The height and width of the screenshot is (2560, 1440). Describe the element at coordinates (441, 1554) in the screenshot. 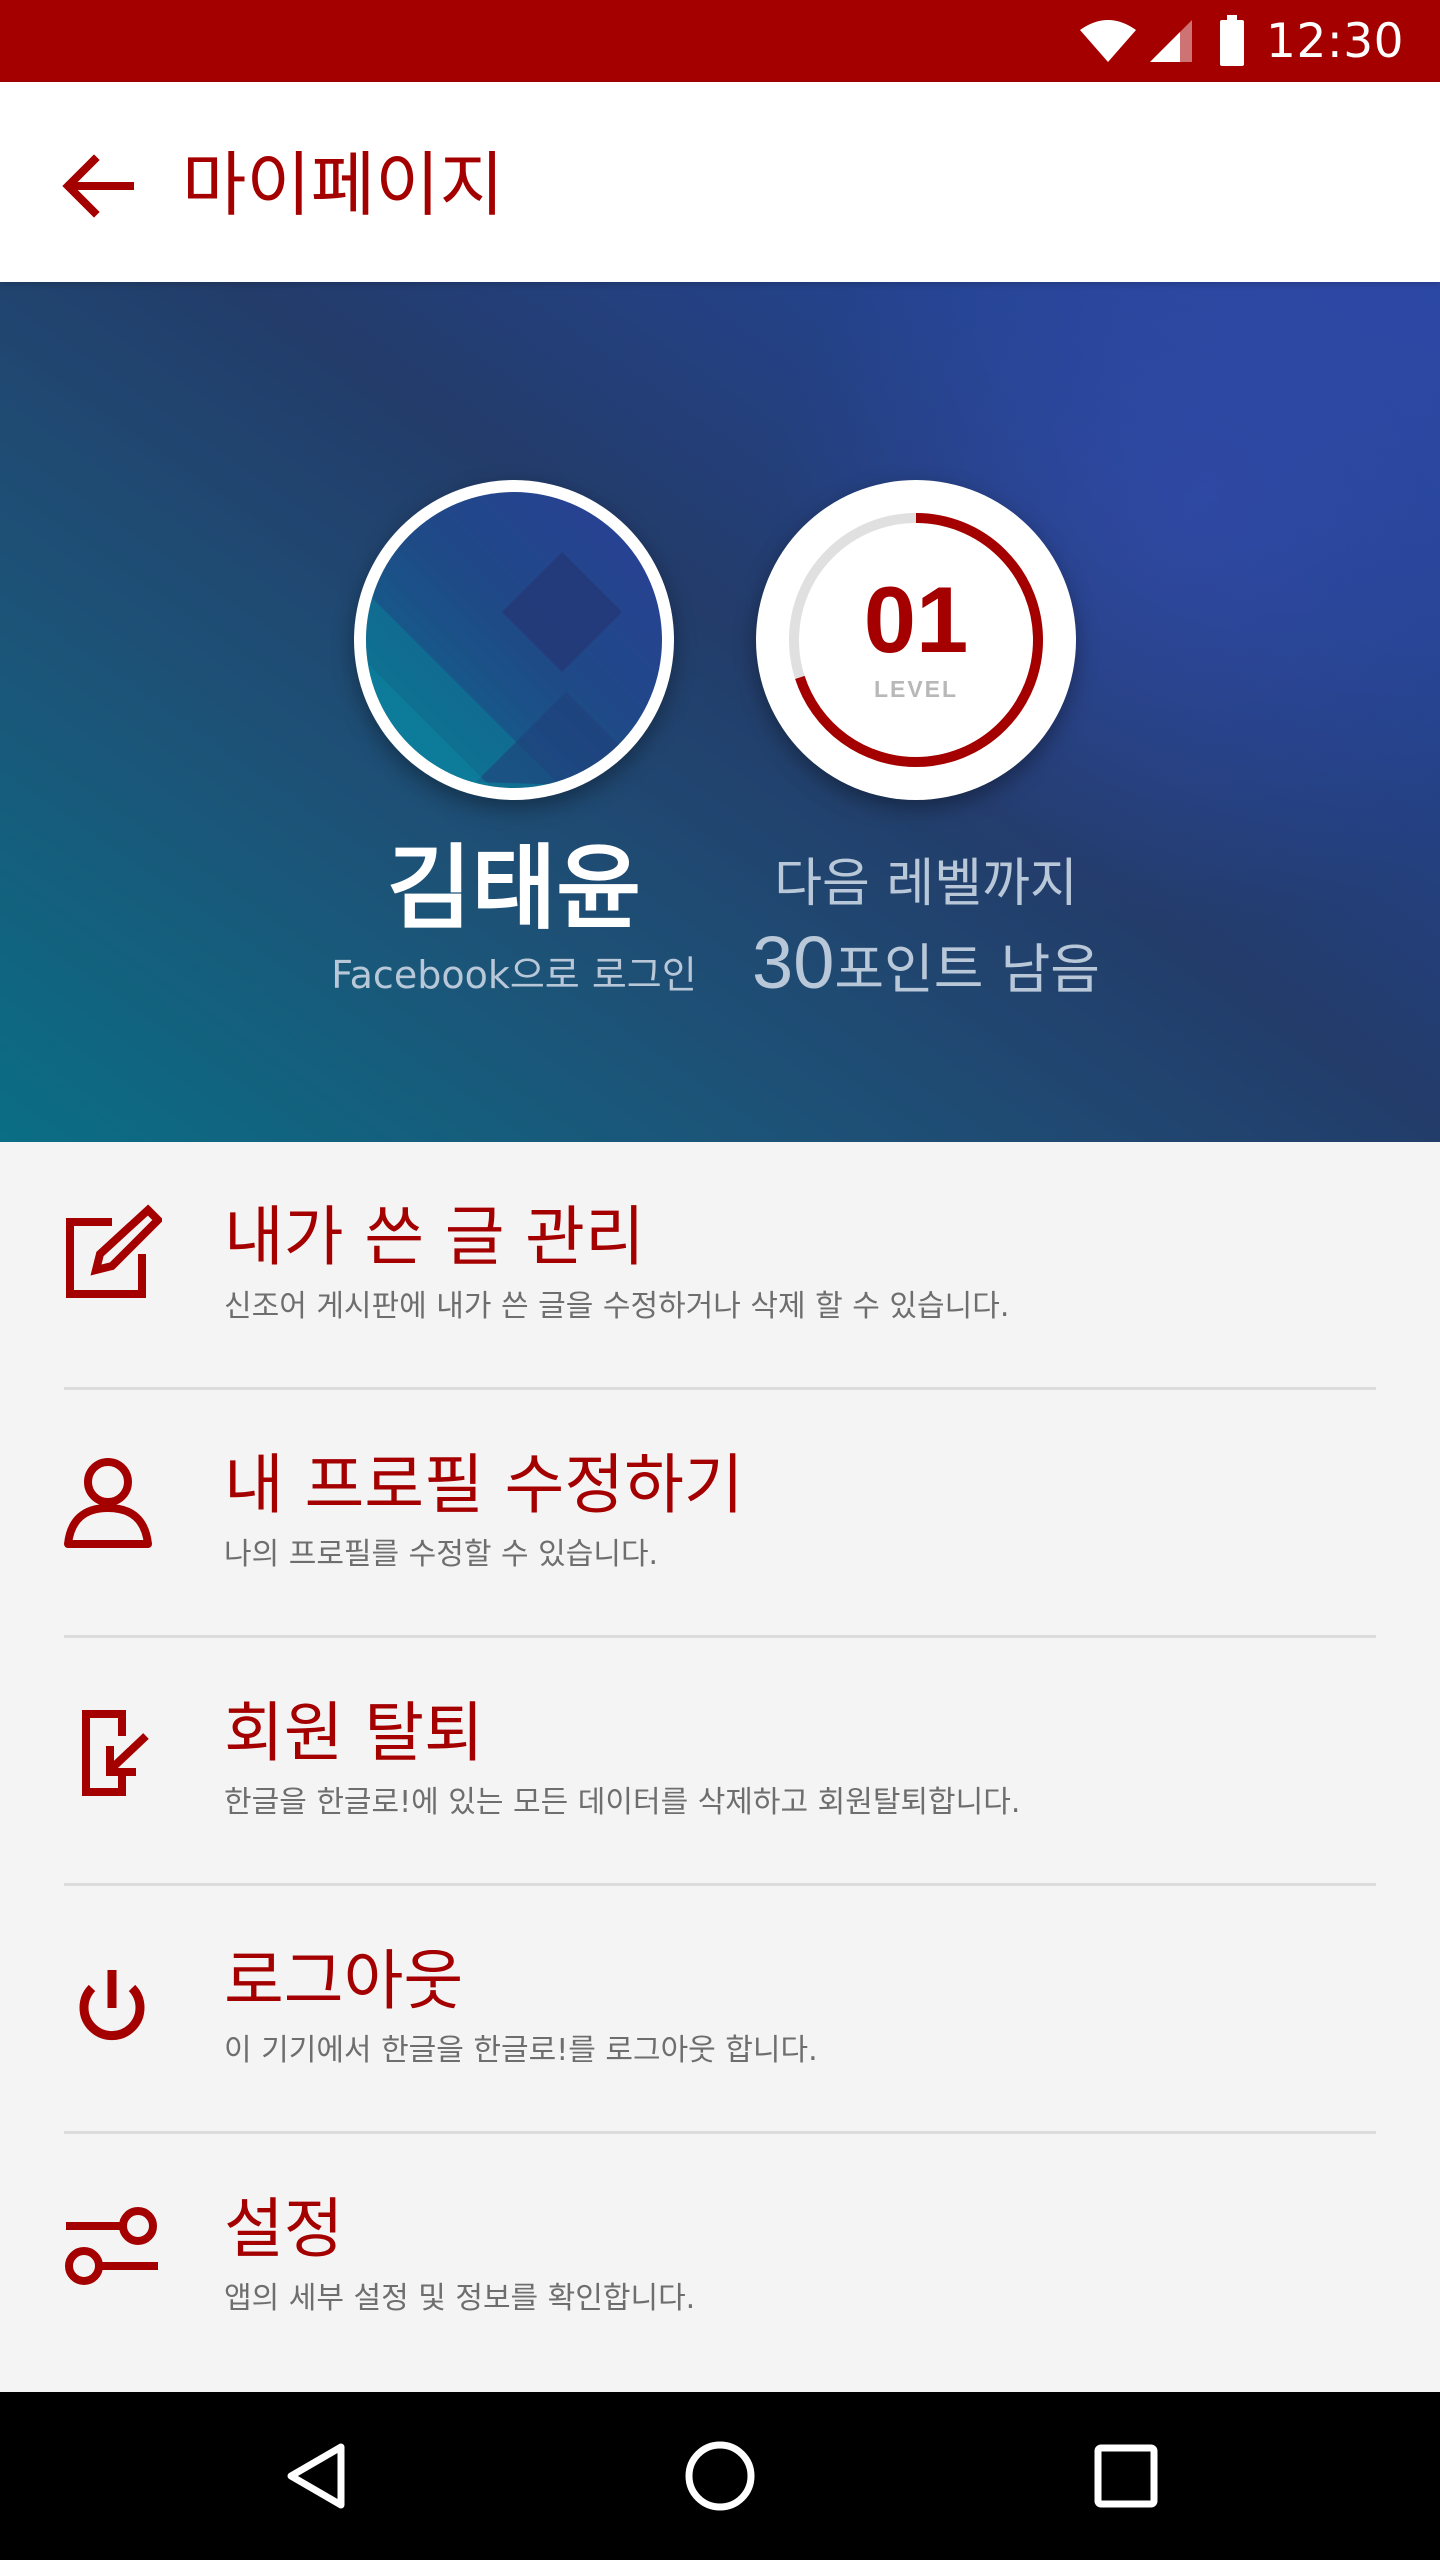

I see `menu-item-description: 나의 프로필를 수정할 수 있습니다.` at that location.